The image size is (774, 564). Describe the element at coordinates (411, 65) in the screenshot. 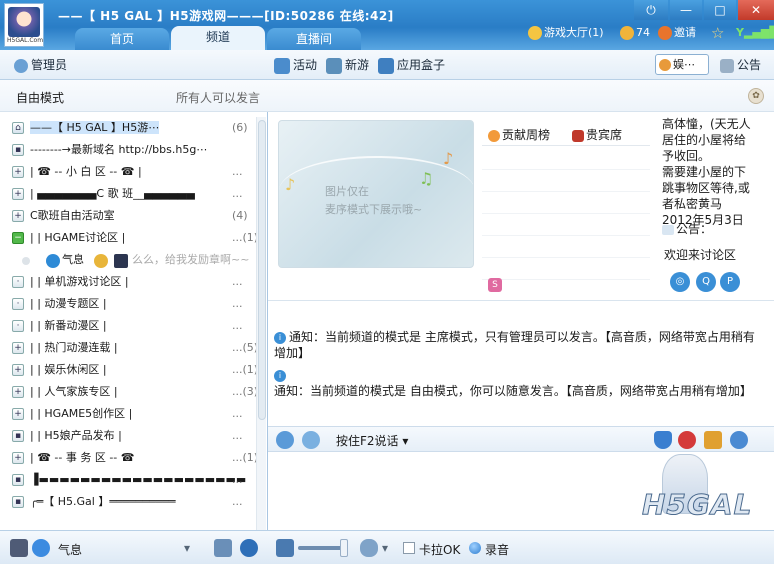

I see `app-box-button: 应用盒子` at that location.